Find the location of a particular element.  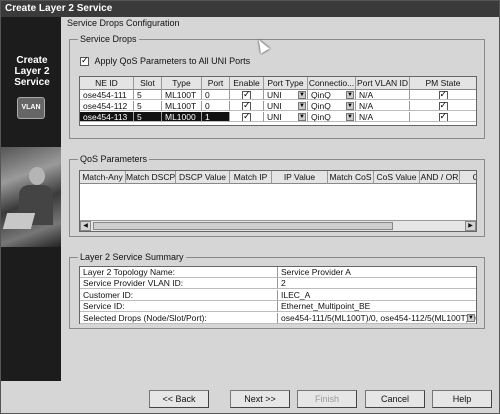

cell-ne-id: ose454-111 is located at coordinates (107, 95).